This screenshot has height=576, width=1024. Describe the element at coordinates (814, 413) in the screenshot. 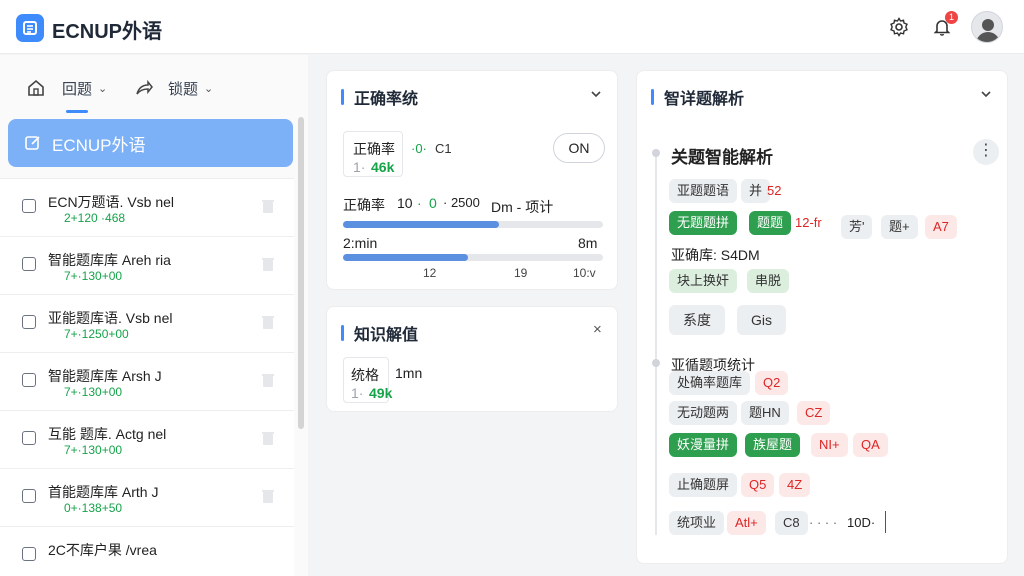

I see `tag-chip: CZ` at that location.